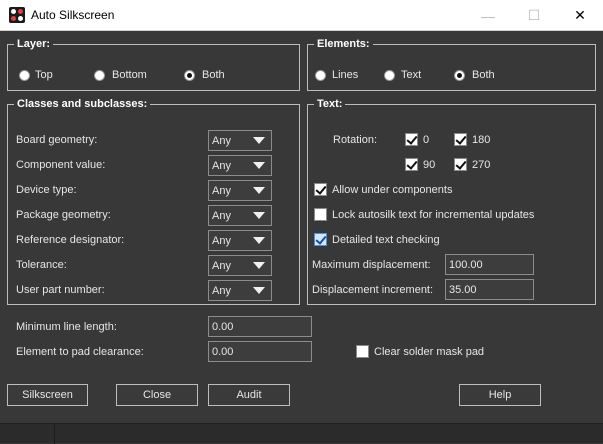  I want to click on displacement-increment-field: 35.00, so click(489, 289).